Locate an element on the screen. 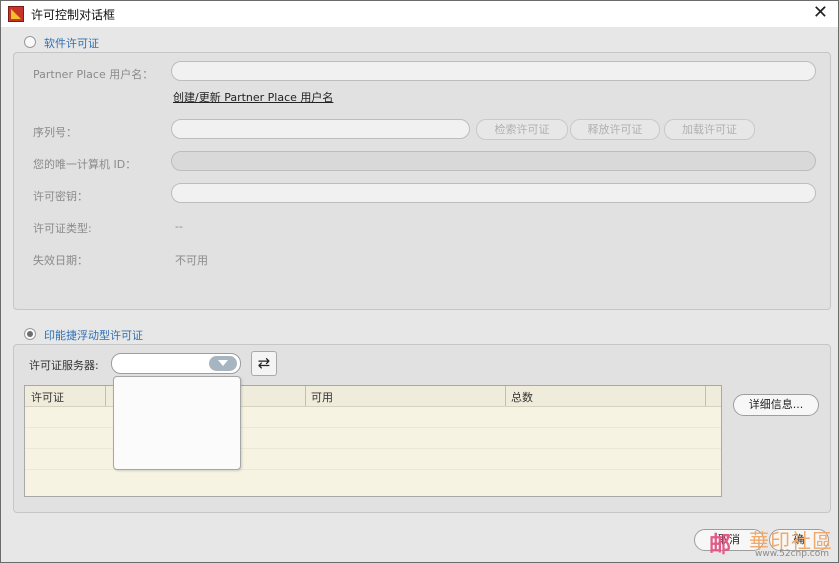  watermark-url: www.52cnp.com is located at coordinates (792, 554).